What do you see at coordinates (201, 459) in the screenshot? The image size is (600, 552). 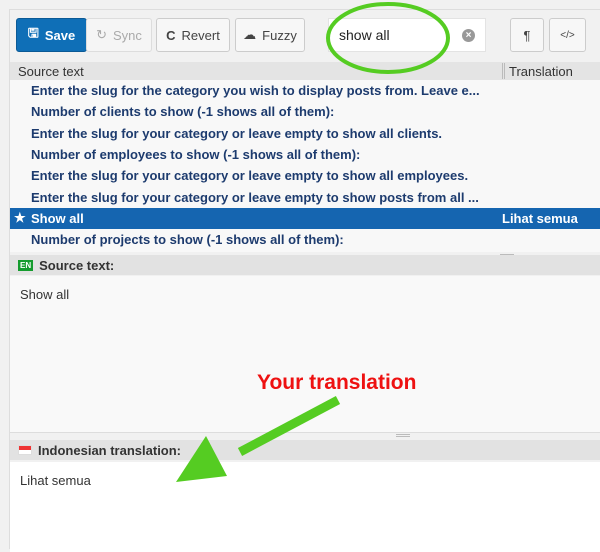 I see `arrow-head` at bounding box center [201, 459].